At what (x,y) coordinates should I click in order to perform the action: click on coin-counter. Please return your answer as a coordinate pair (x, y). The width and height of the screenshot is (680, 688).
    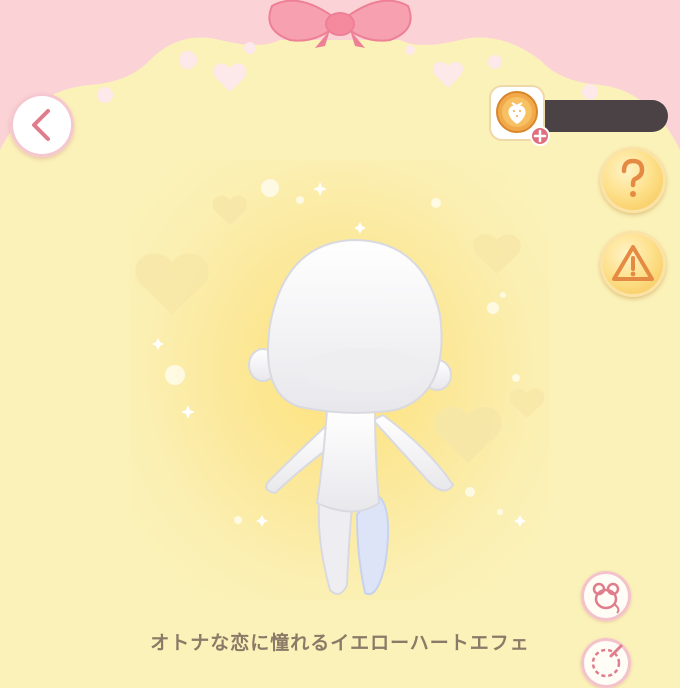
    Looking at the image, I should click on (584, 116).